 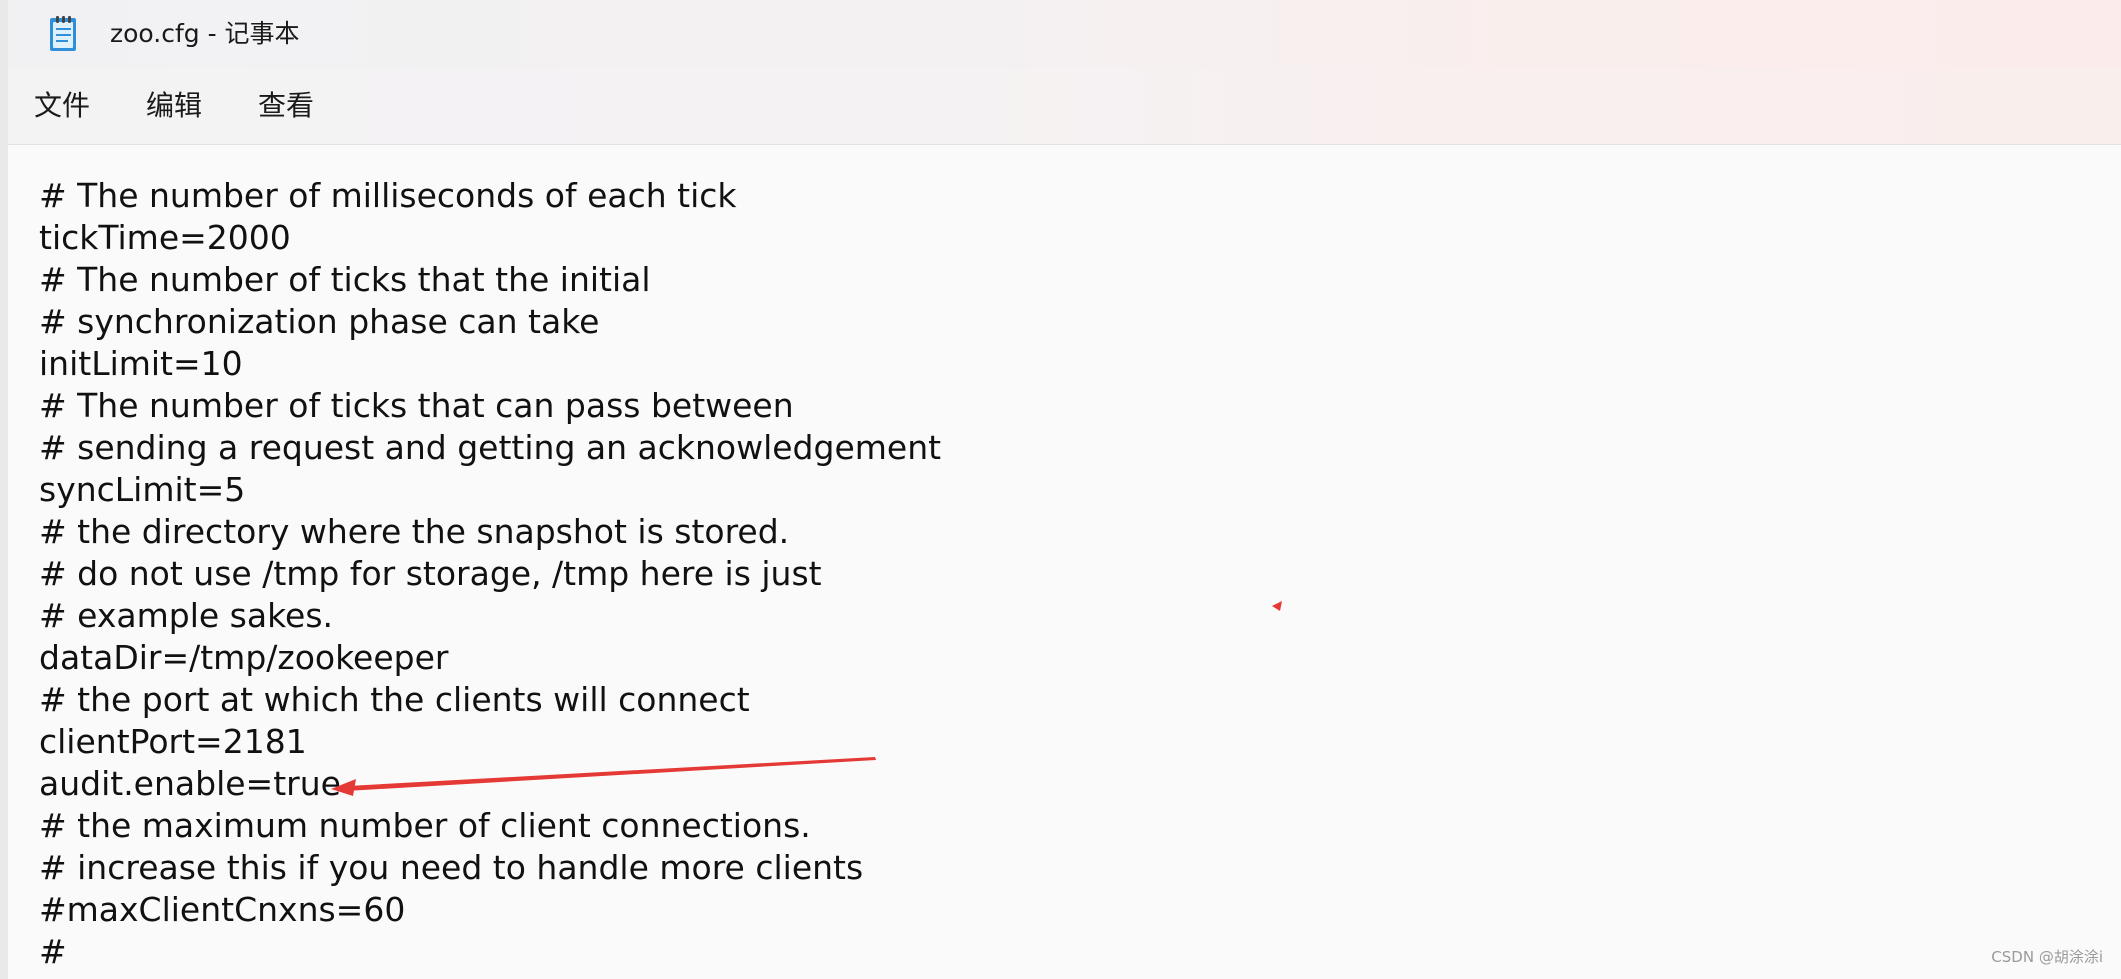 What do you see at coordinates (142, 489) in the screenshot?
I see `editor-line: syncLimit=5` at bounding box center [142, 489].